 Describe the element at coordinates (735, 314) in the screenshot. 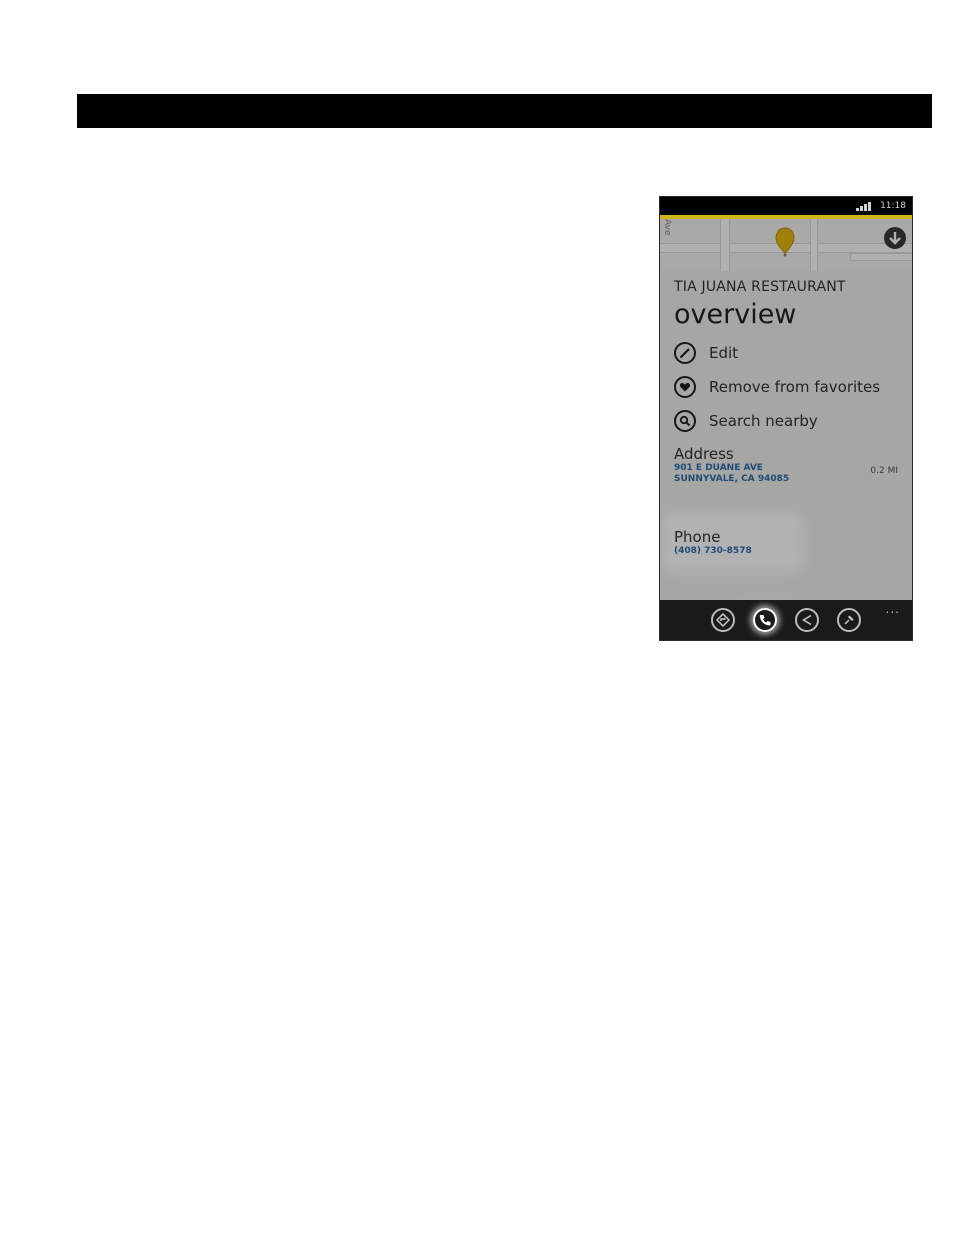

I see `page-title: overview` at that location.